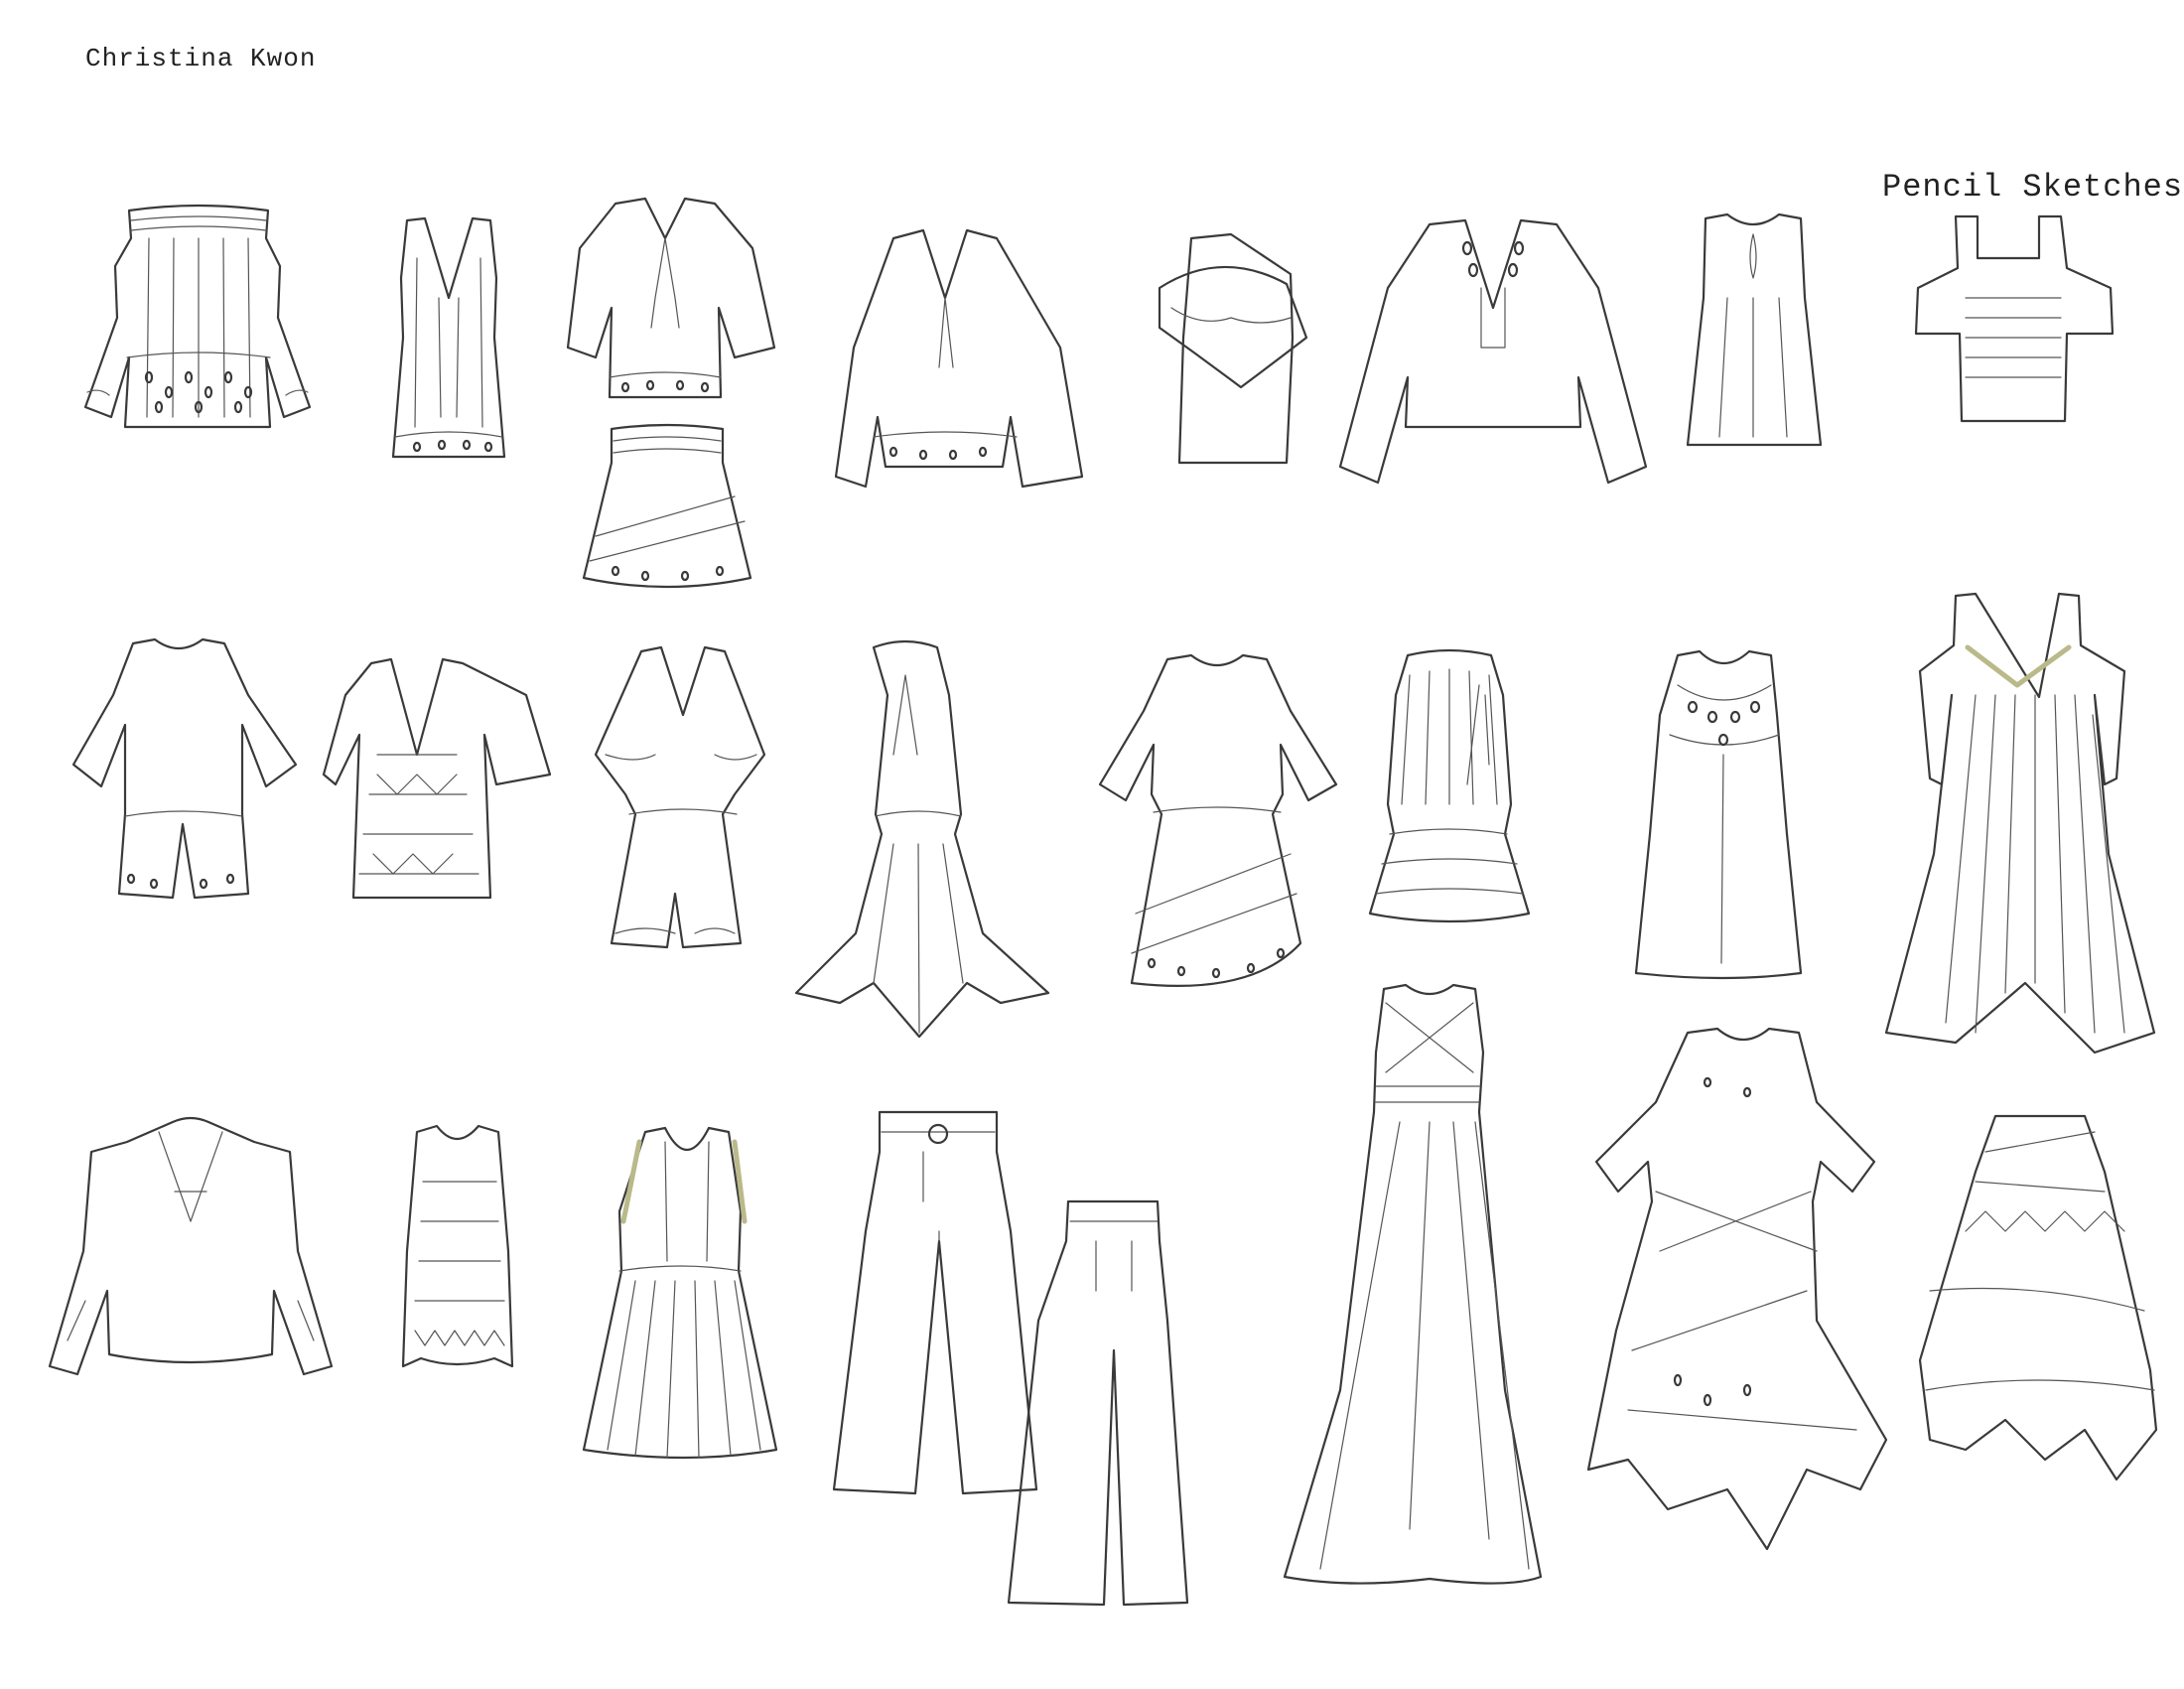 Image resolution: width=2184 pixels, height=1689 pixels. Describe the element at coordinates (457, 1246) in the screenshot. I see `sketch-textured-halter-top` at that location.